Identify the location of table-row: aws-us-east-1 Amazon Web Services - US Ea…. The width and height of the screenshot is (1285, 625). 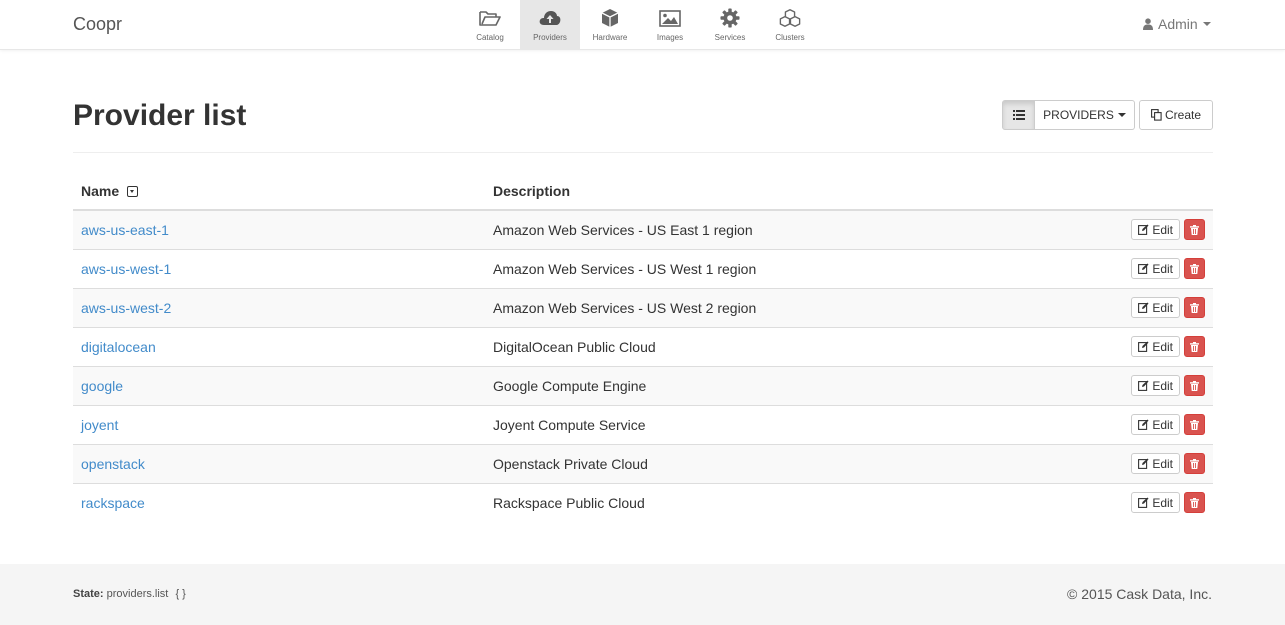
(643, 229).